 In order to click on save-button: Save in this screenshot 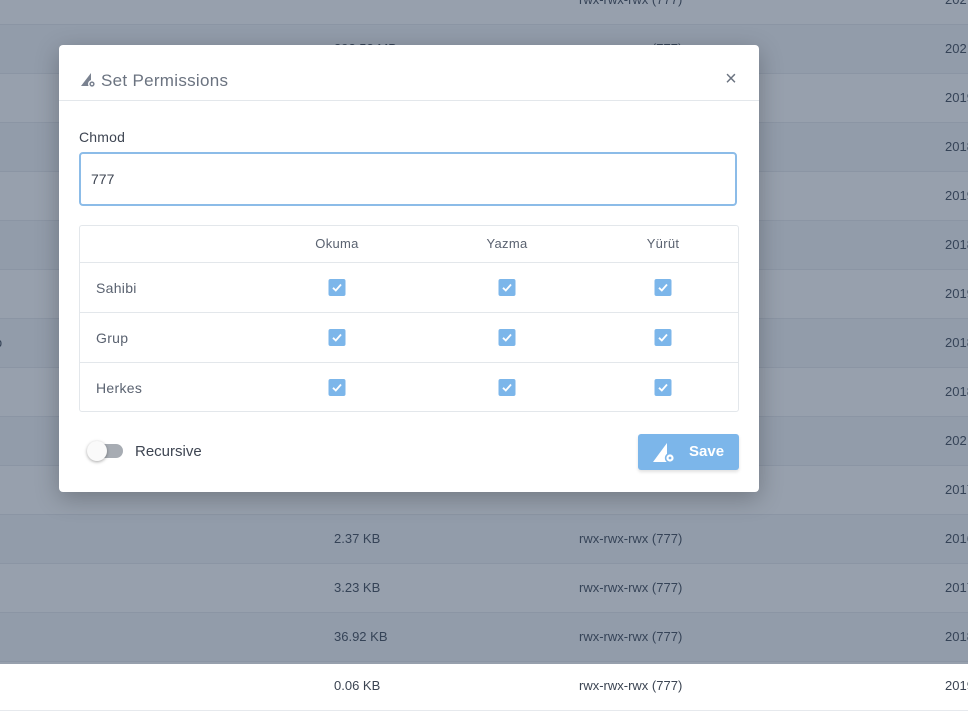, I will do `click(688, 452)`.